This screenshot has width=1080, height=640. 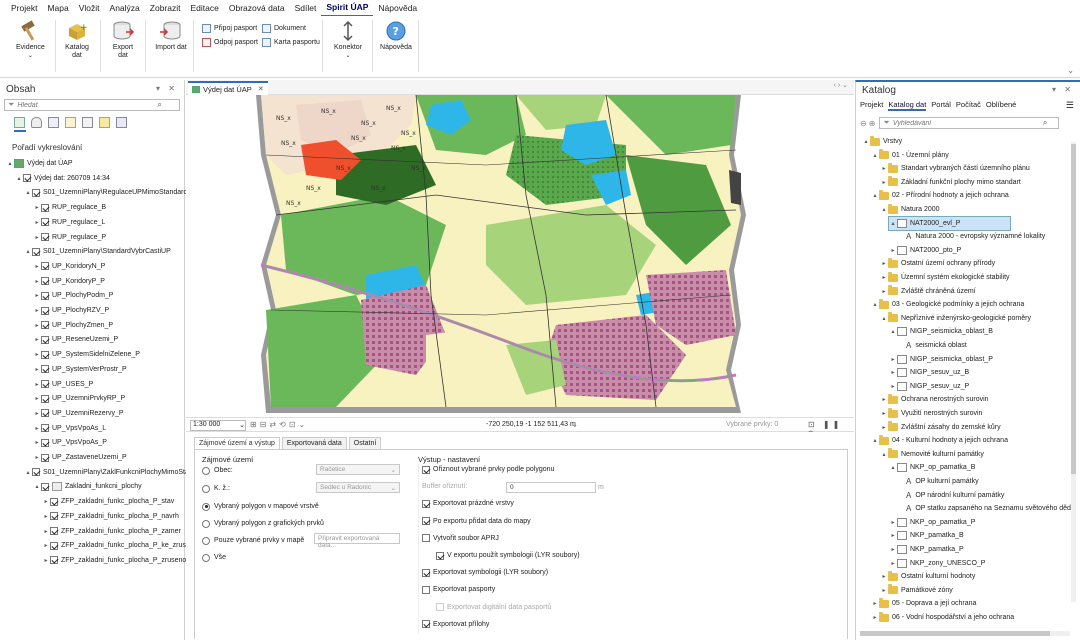 I want to click on catalog-scrollbar, so click(x=1073, y=372).